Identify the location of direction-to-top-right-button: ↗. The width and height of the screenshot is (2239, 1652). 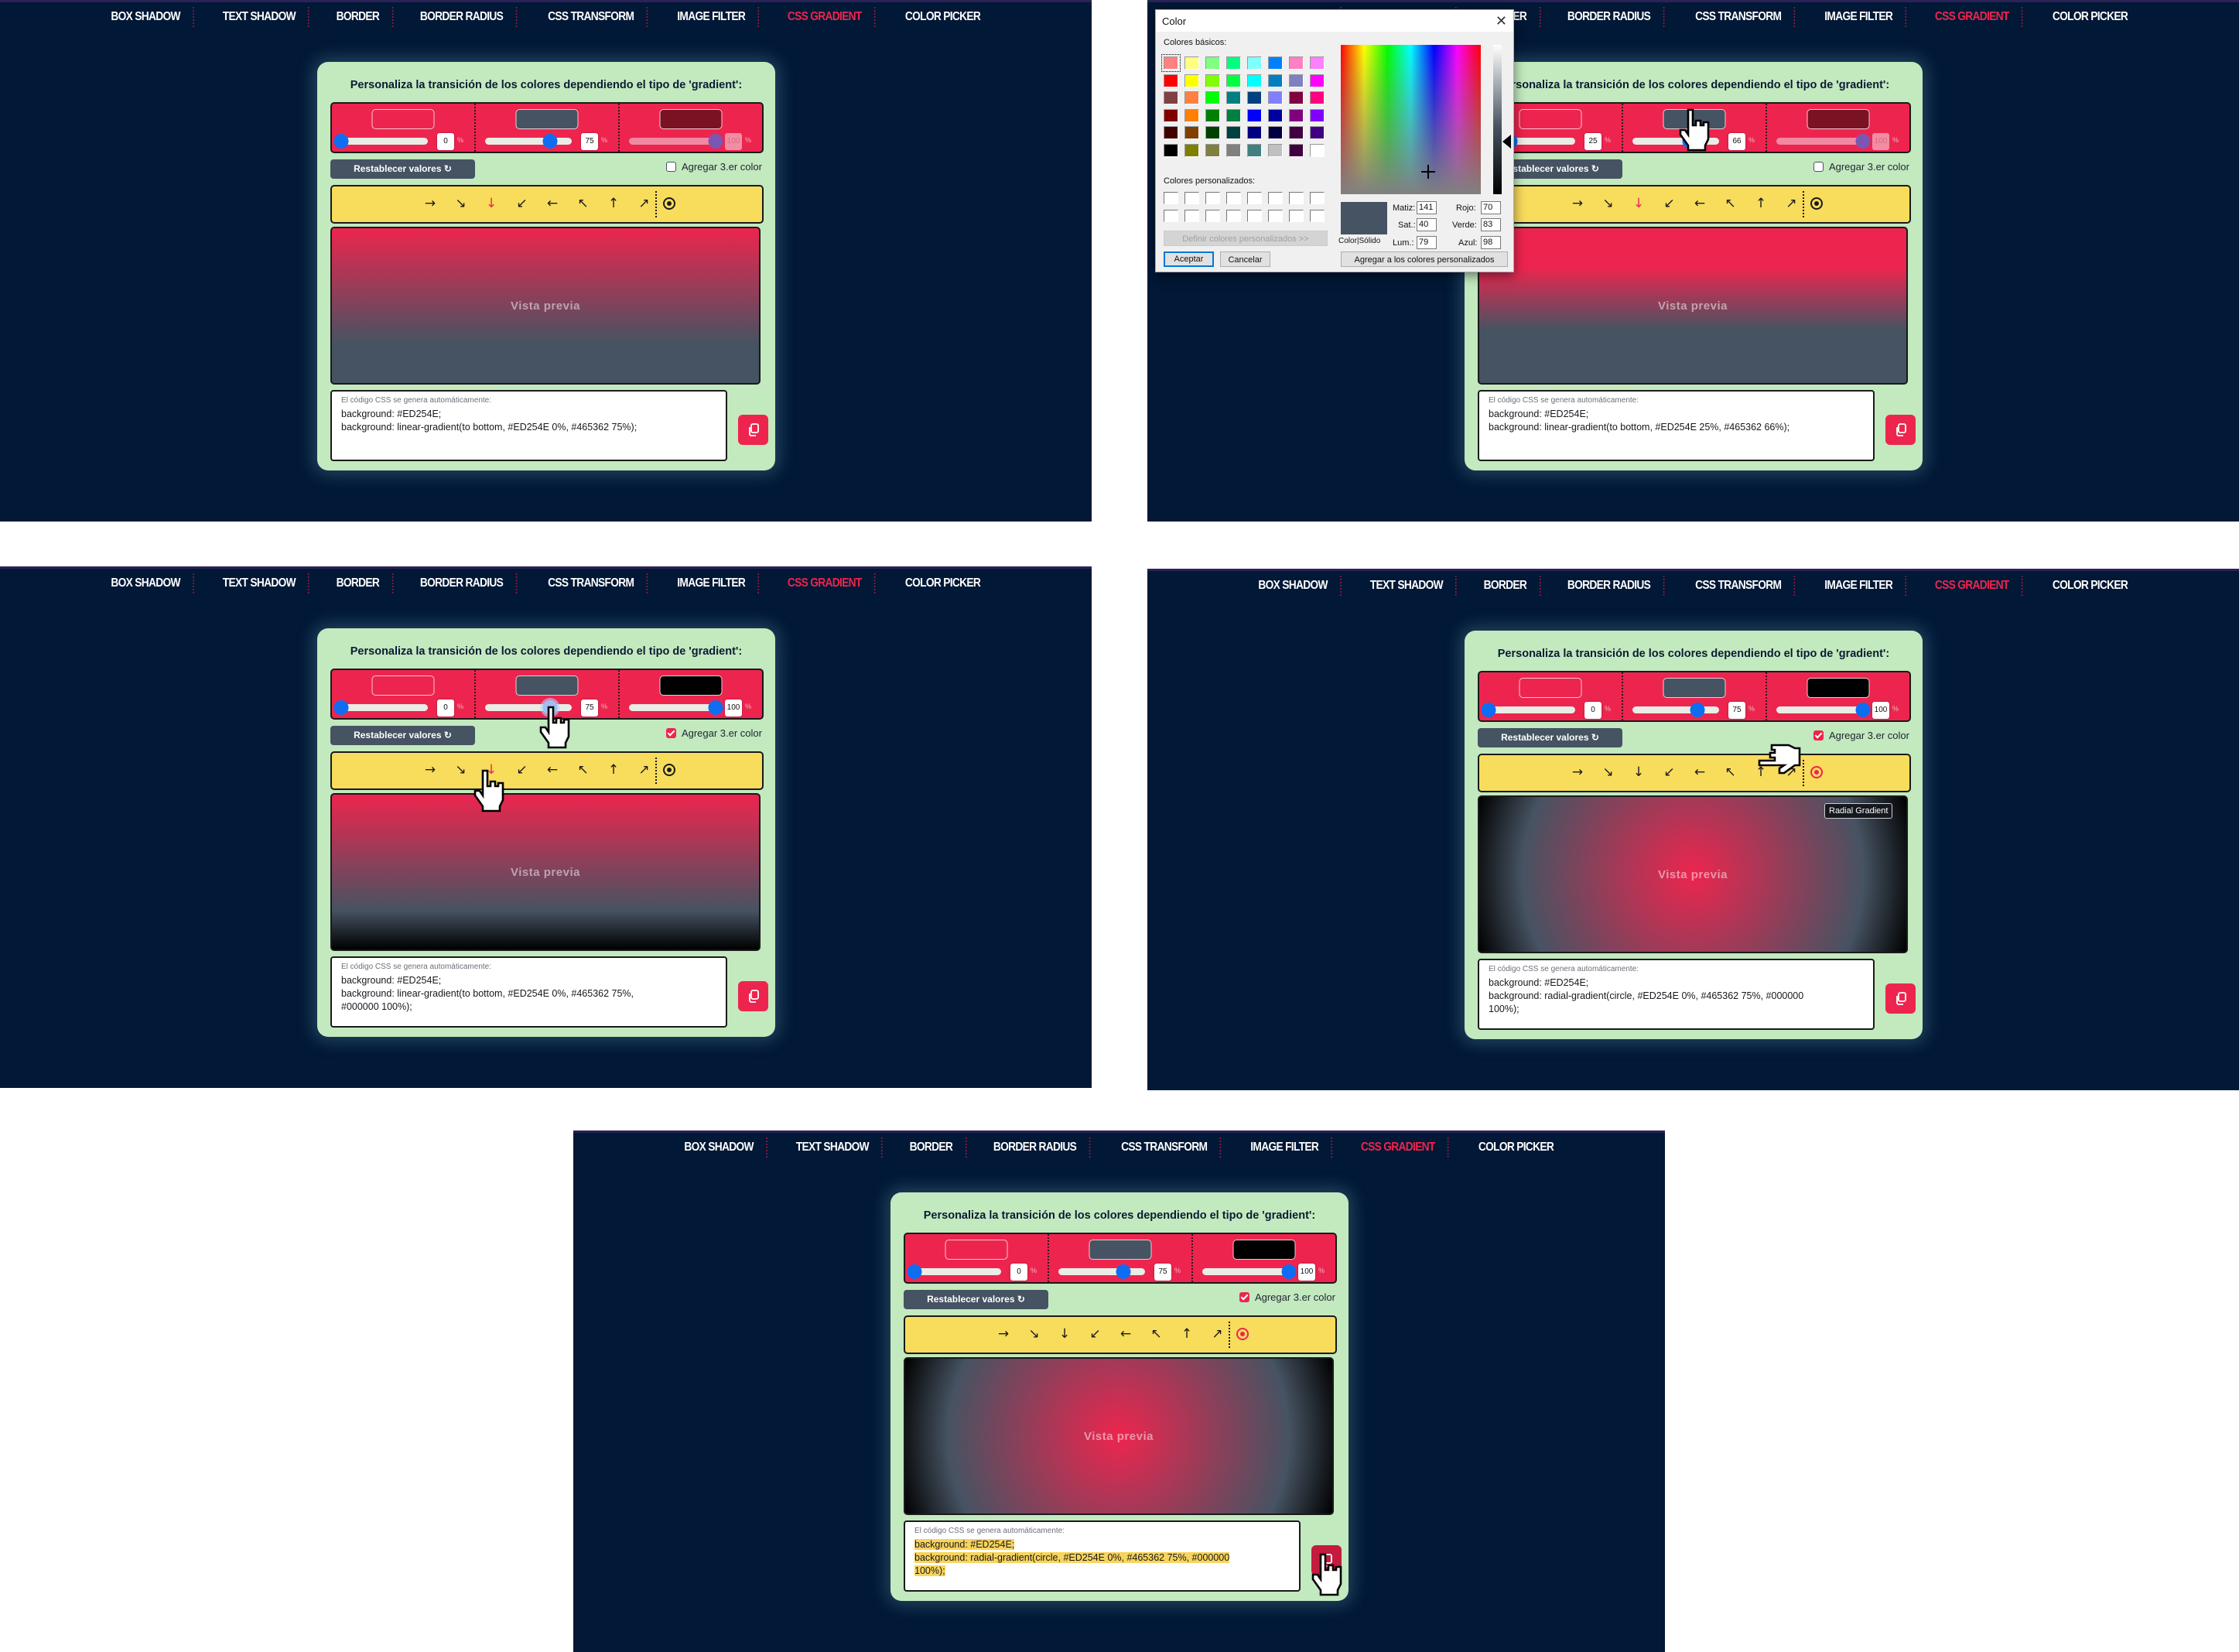
(1217, 1334).